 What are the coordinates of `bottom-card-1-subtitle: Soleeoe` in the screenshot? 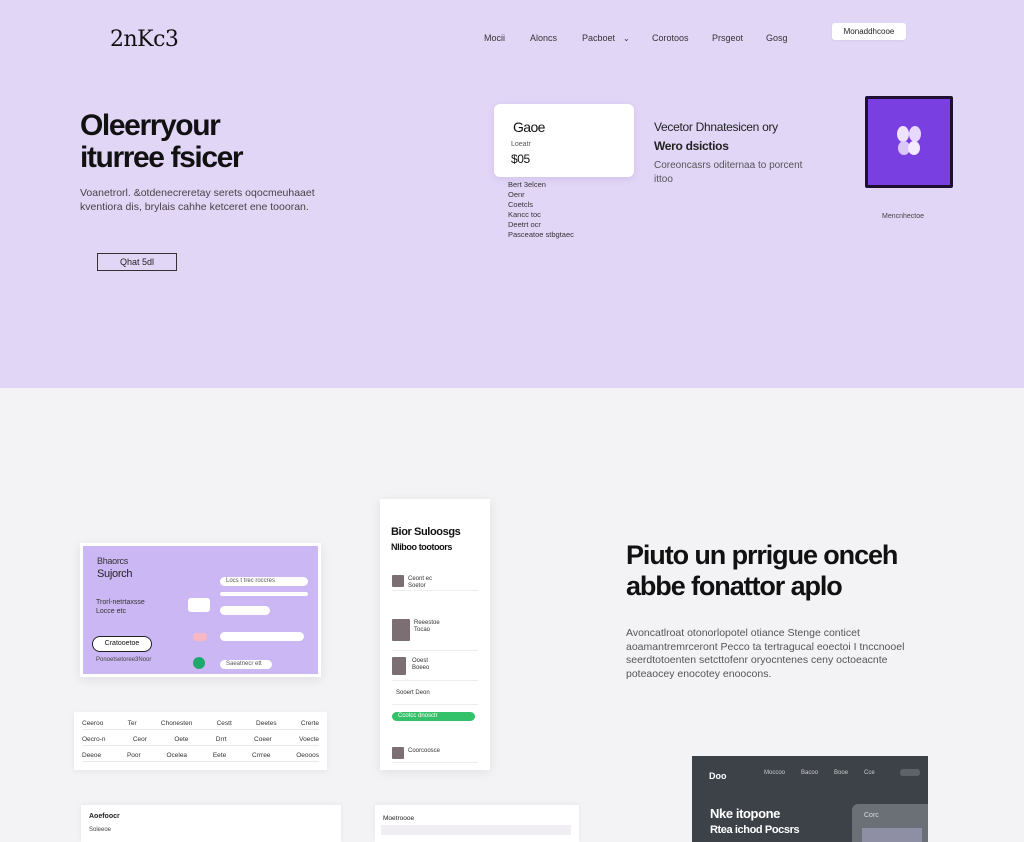 It's located at (100, 830).